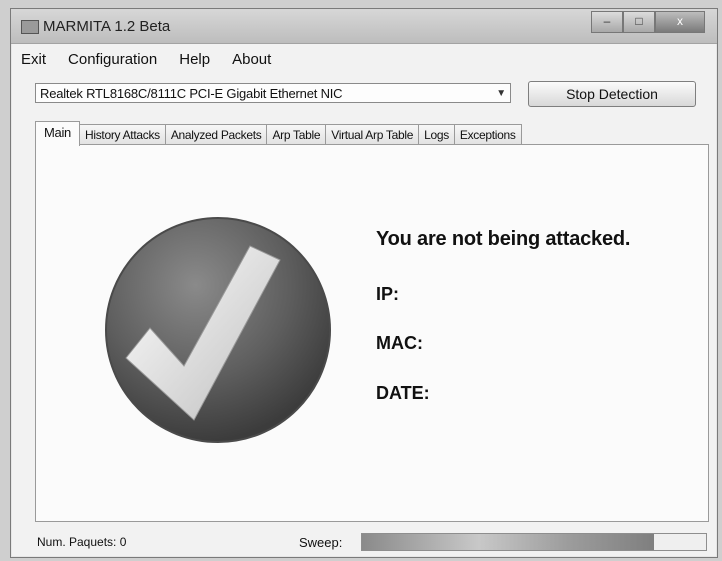 Image resolution: width=722 pixels, height=561 pixels. Describe the element at coordinates (33, 59) in the screenshot. I see `menu-exit: Exit` at that location.